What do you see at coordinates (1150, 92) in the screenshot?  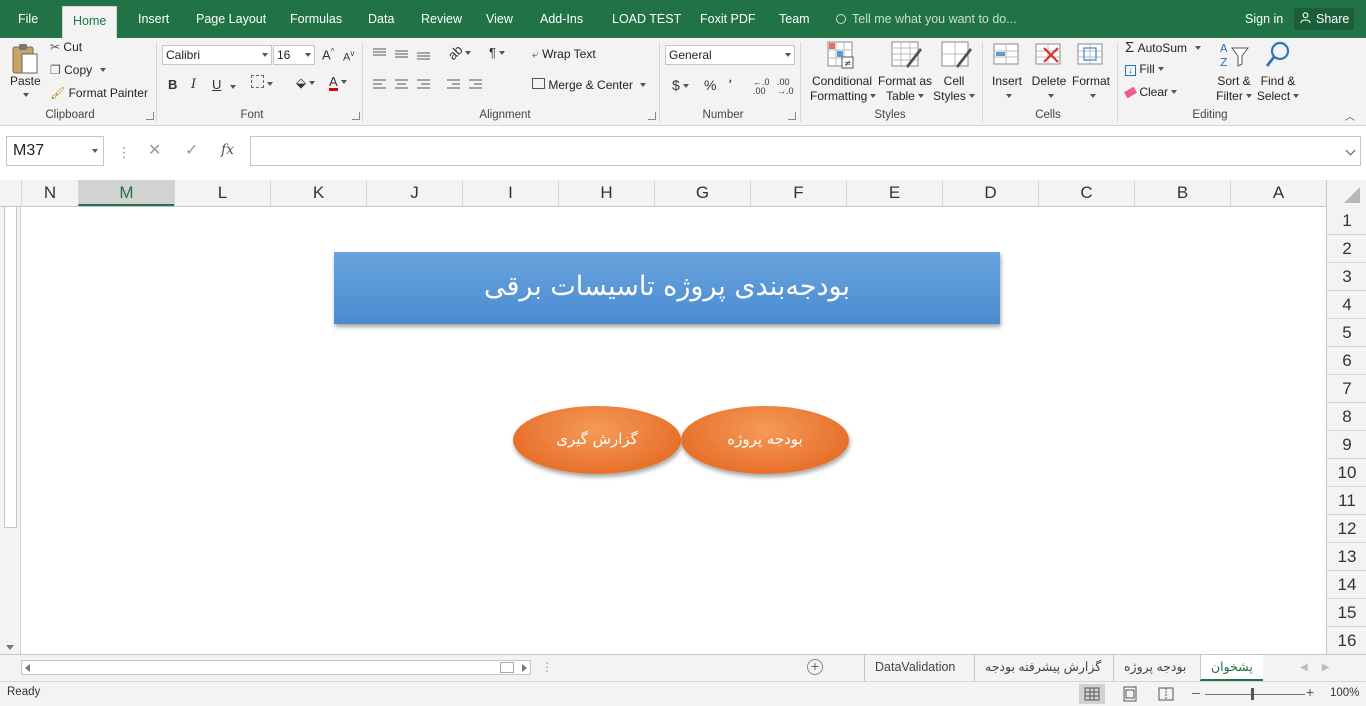 I see `clear-button: Clear` at bounding box center [1150, 92].